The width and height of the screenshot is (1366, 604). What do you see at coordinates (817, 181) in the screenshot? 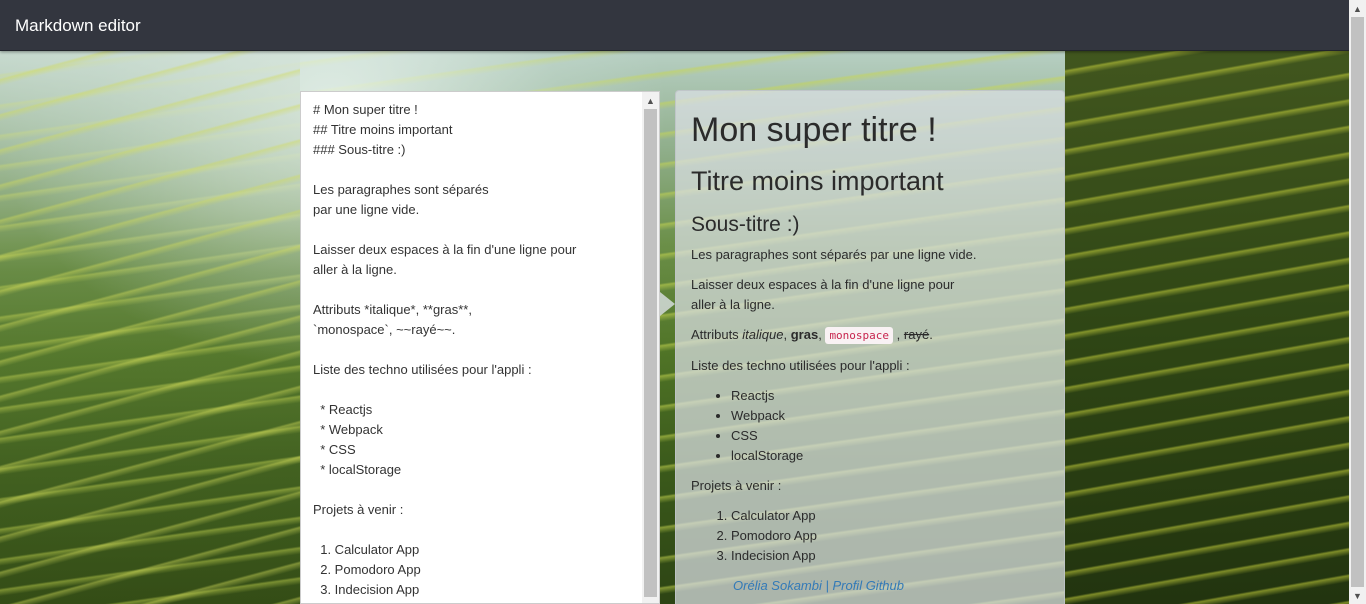
I see `preview-heading-2: Titre moins important` at bounding box center [817, 181].